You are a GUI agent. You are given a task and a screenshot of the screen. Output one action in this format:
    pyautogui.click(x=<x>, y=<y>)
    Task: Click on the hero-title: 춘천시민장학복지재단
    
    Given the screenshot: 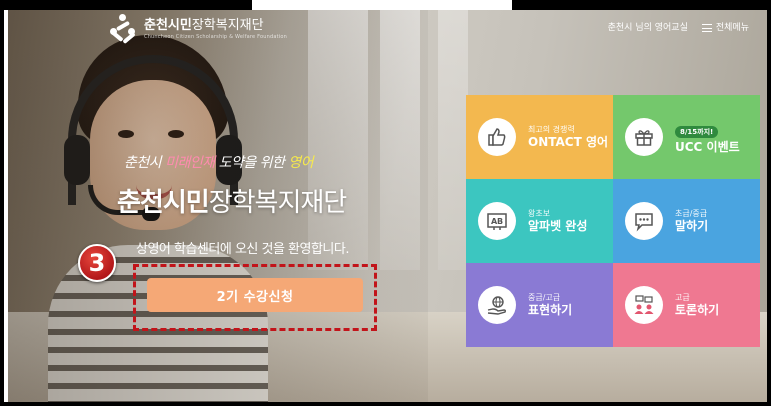 What is the action you would take?
    pyautogui.click(x=232, y=203)
    